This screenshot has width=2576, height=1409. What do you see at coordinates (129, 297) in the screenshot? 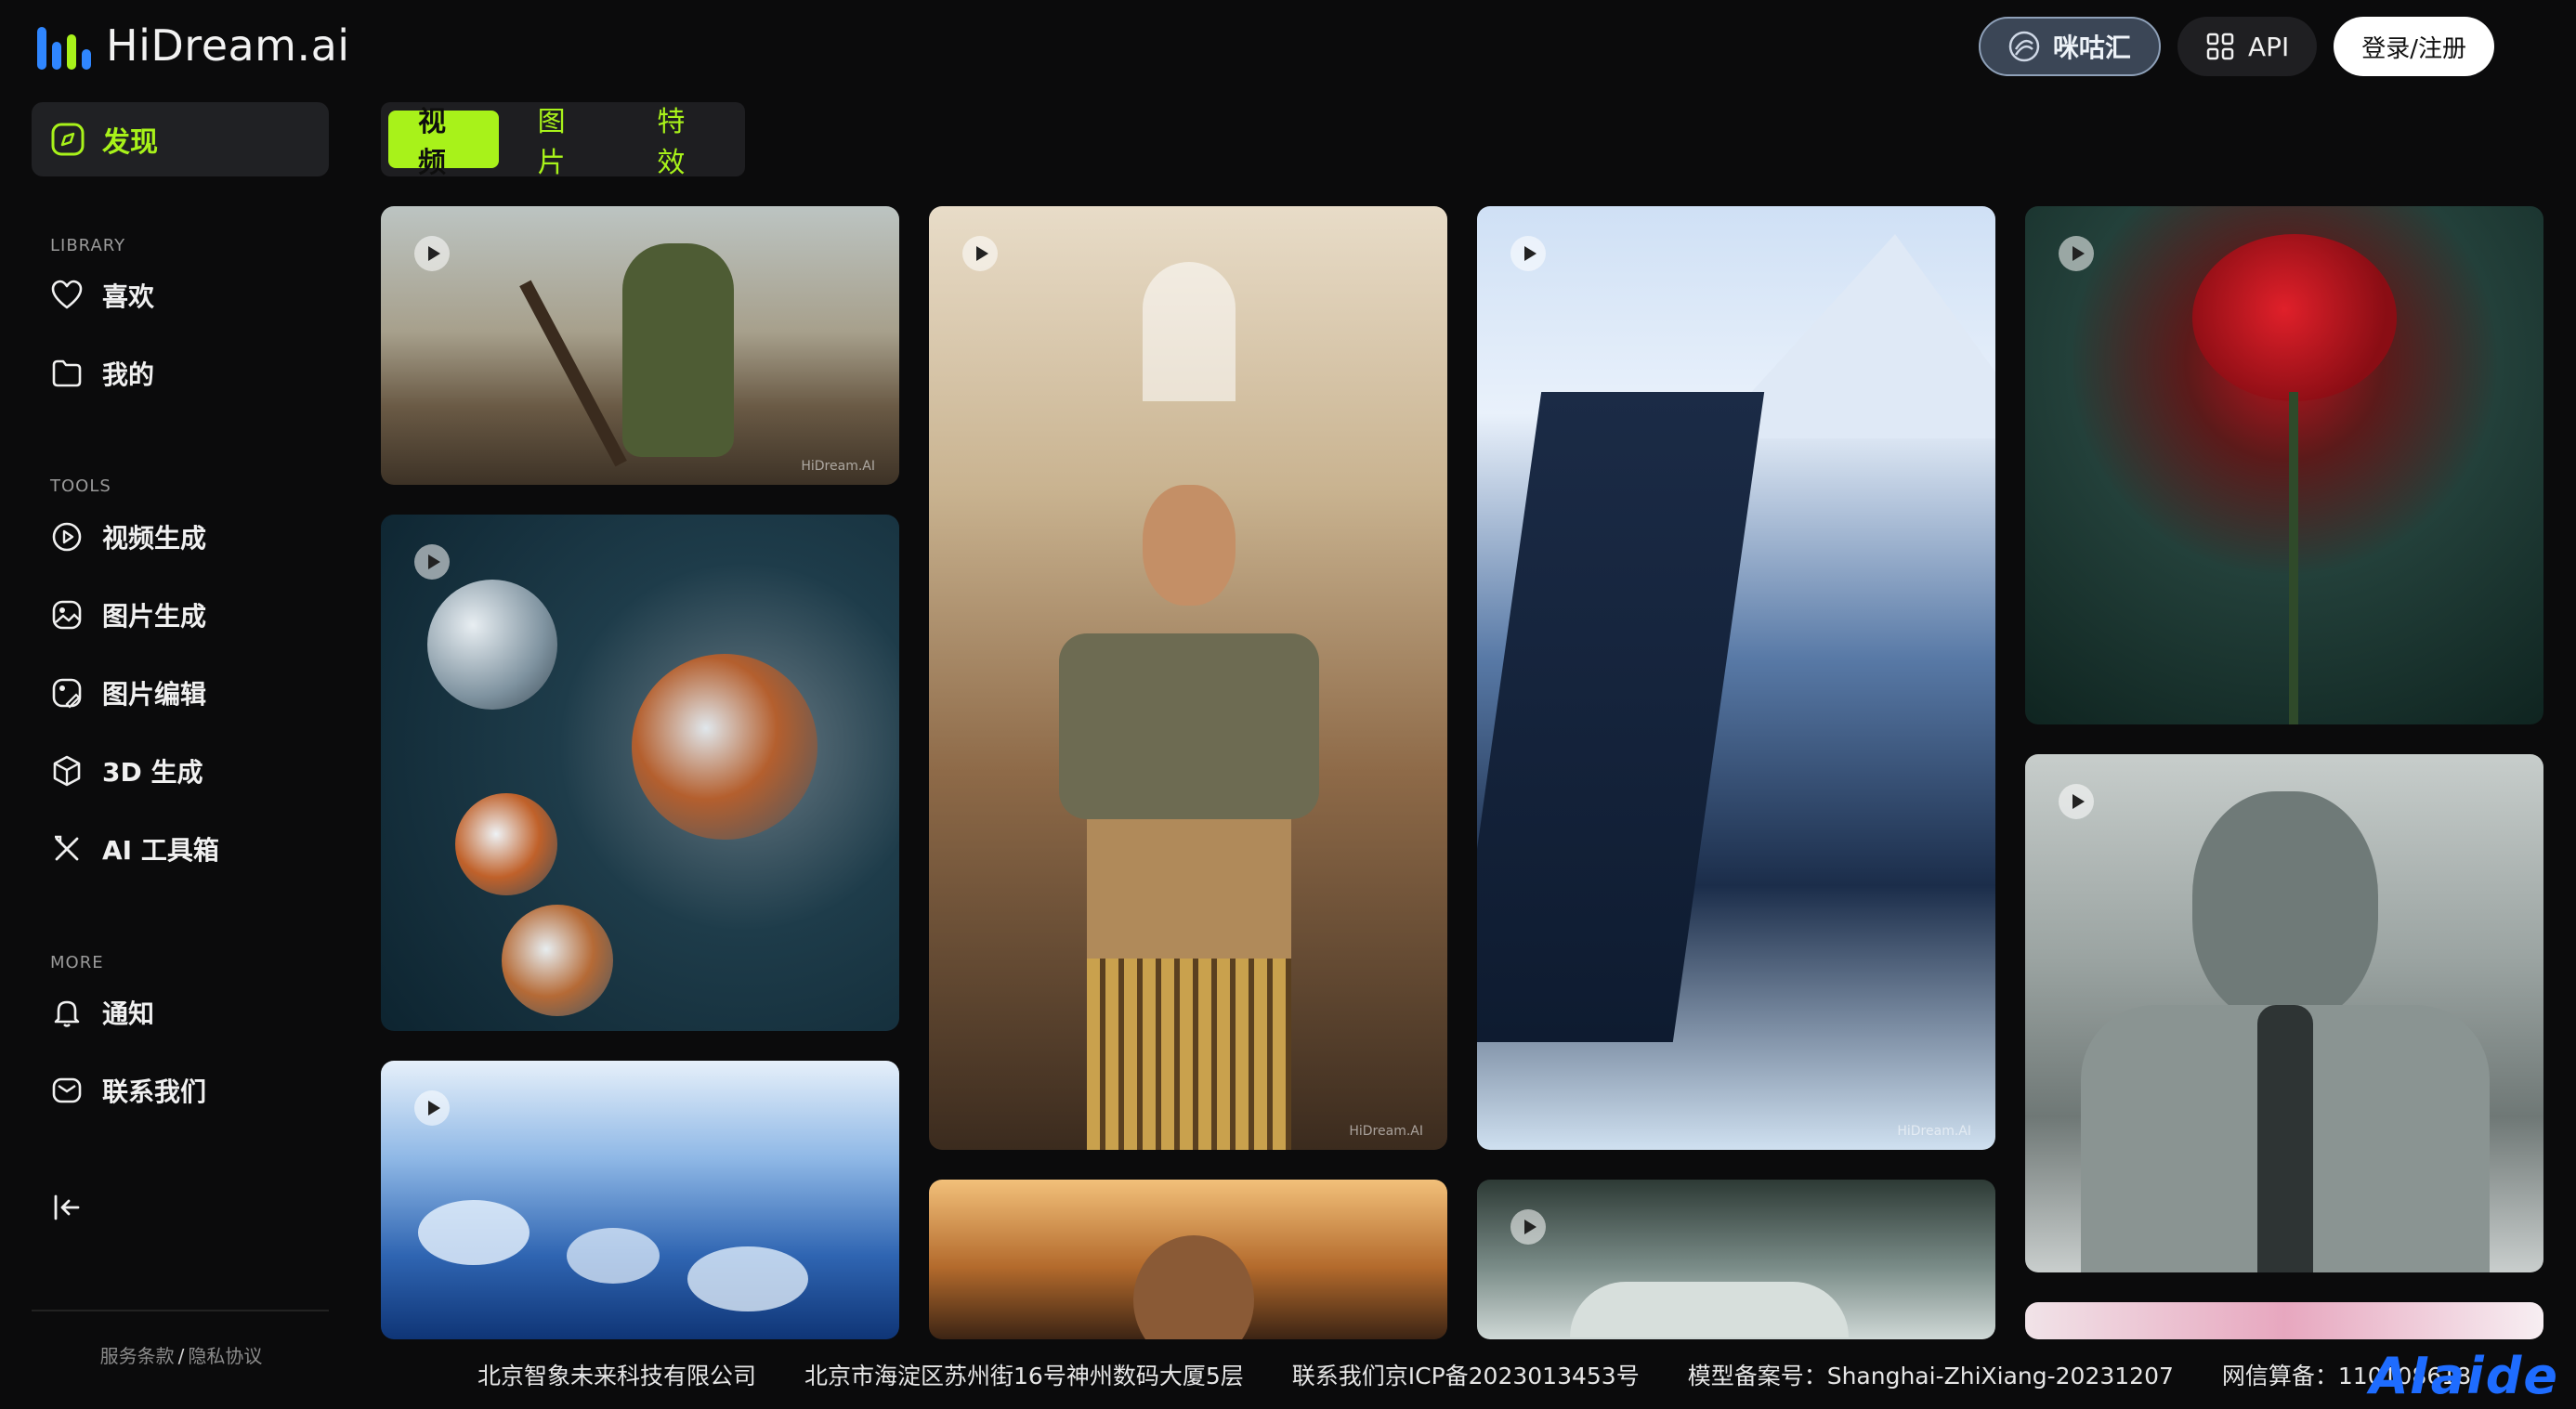
I see `sidebar-item-label: 喜欢` at bounding box center [129, 297].